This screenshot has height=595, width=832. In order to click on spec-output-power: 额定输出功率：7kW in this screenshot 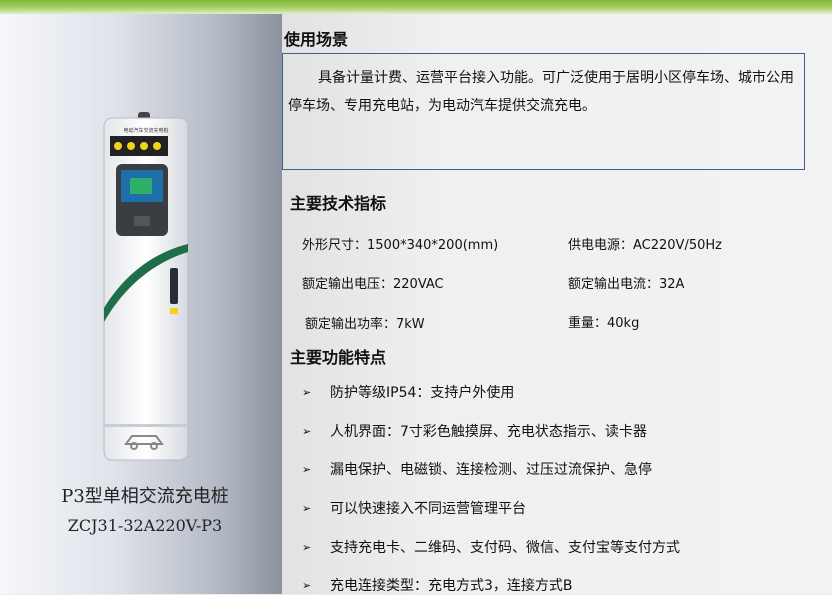, I will do `click(365, 324)`.